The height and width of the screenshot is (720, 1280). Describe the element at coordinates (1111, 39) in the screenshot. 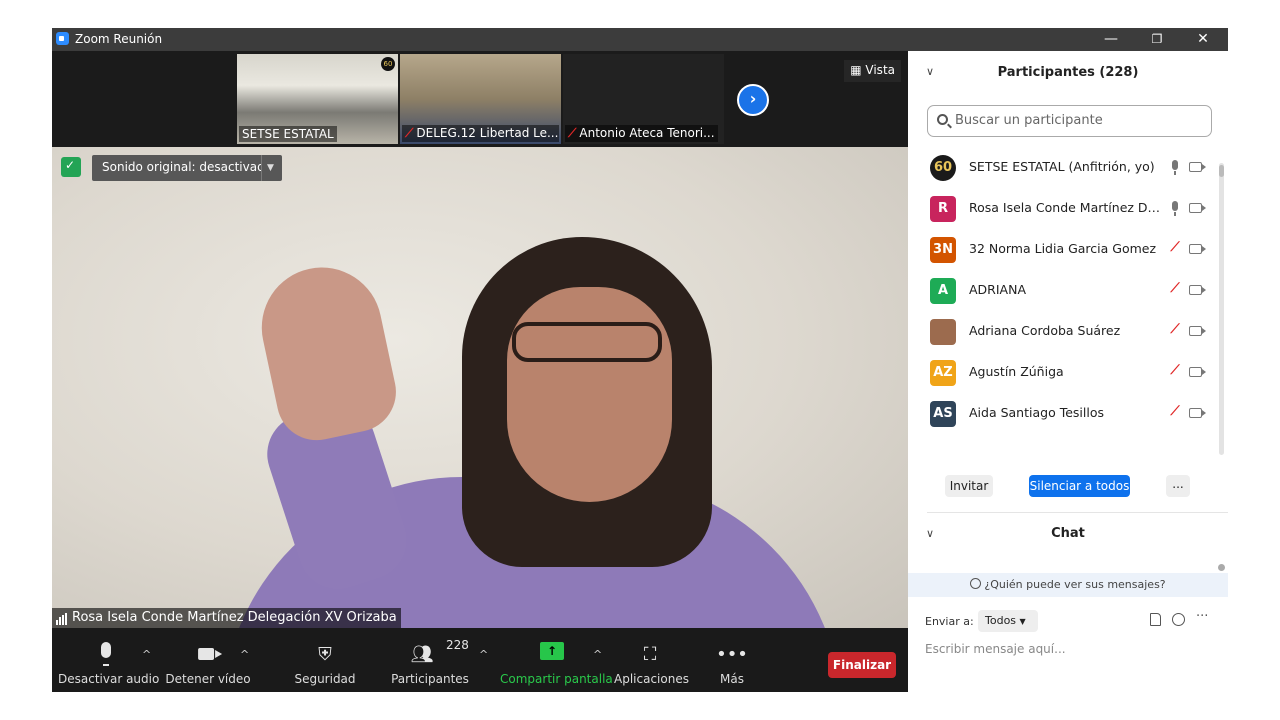

I see `minimize-button: —` at that location.